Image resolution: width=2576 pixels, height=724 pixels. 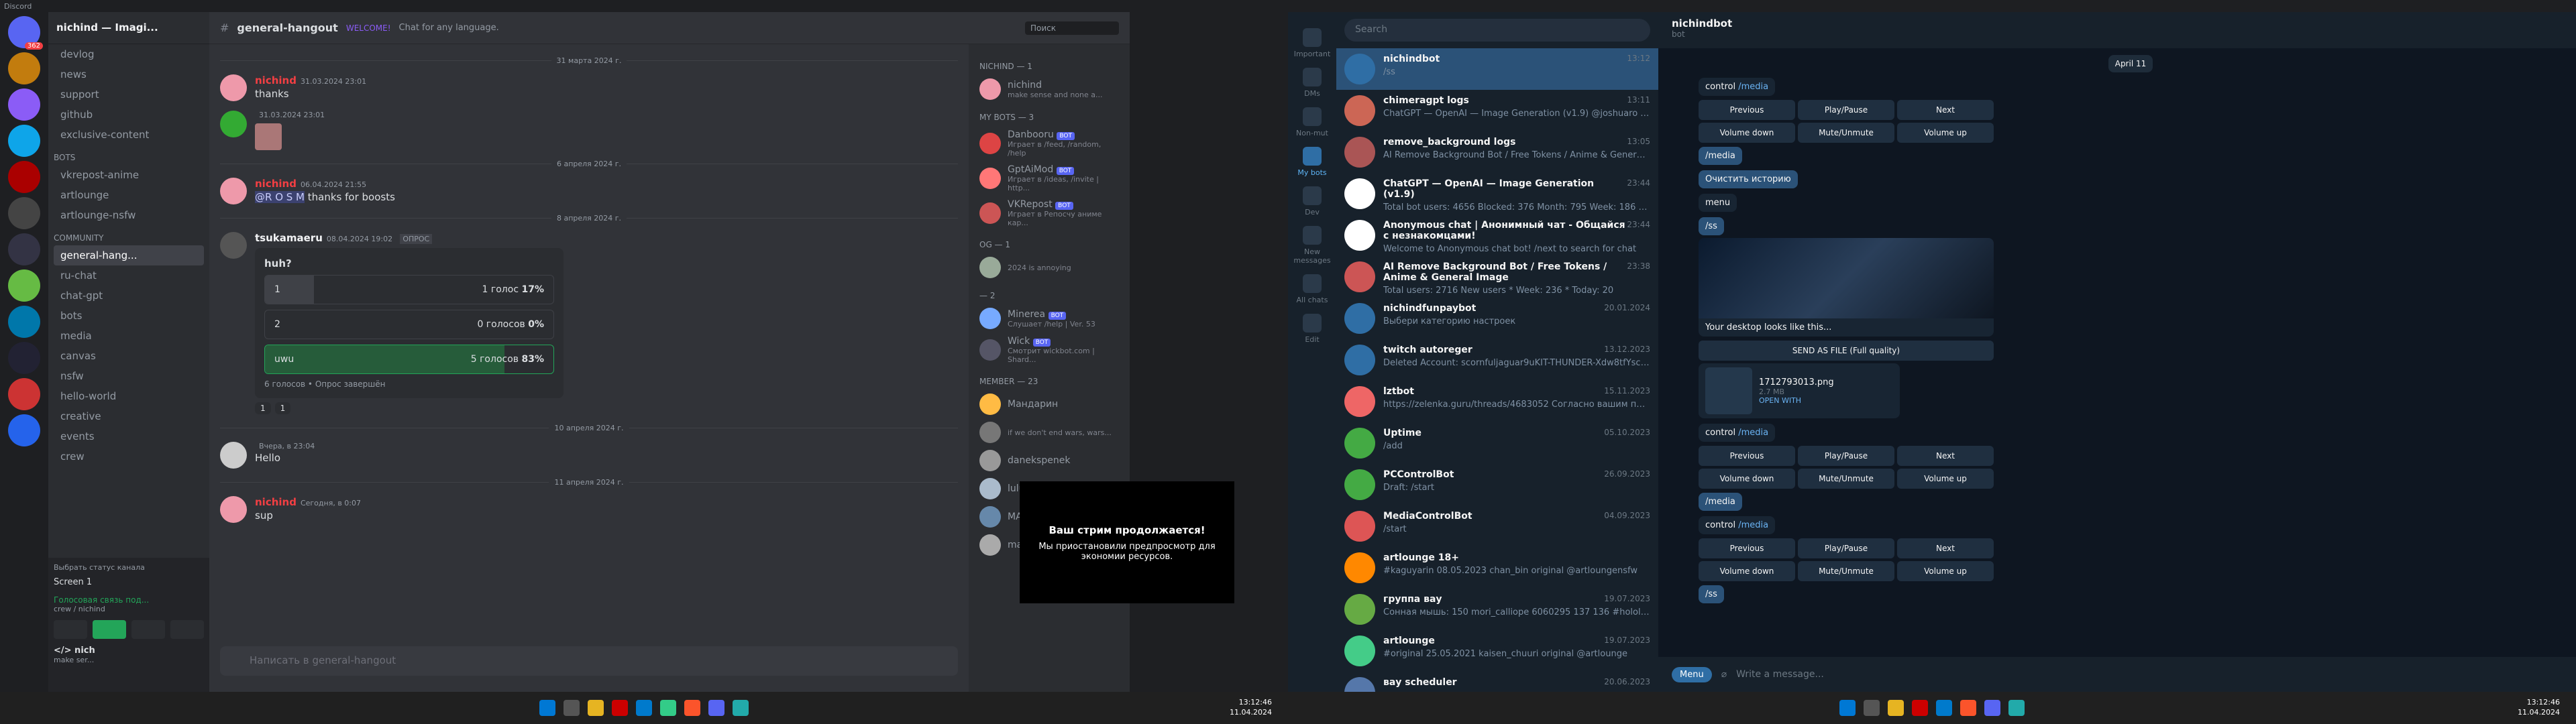 I want to click on channel-canvas: canvas, so click(x=128, y=356).